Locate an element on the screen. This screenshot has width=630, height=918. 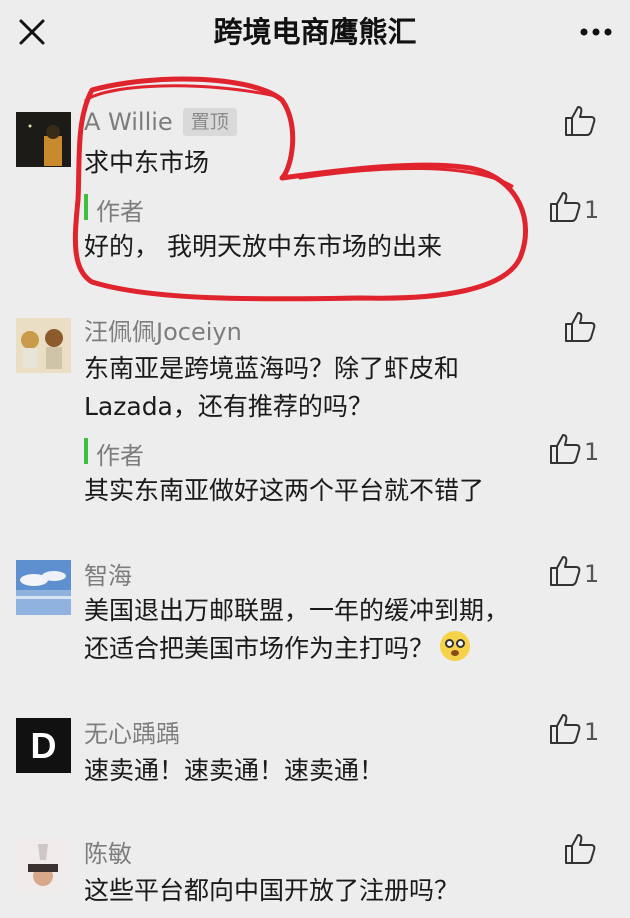
author-name: 汪佩佩Joceiyn is located at coordinates (163, 329).